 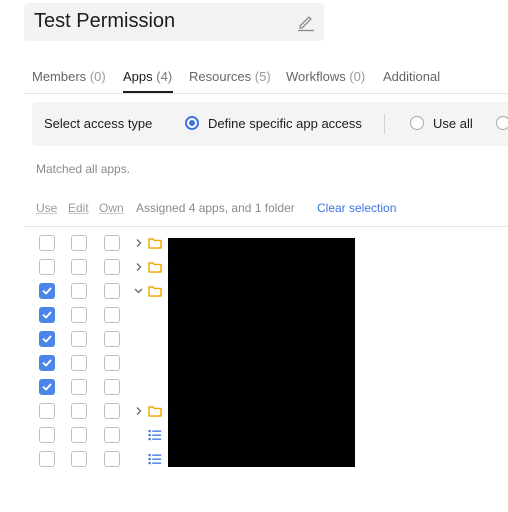 What do you see at coordinates (98, 123) in the screenshot?
I see `access-type-label: Select access type` at bounding box center [98, 123].